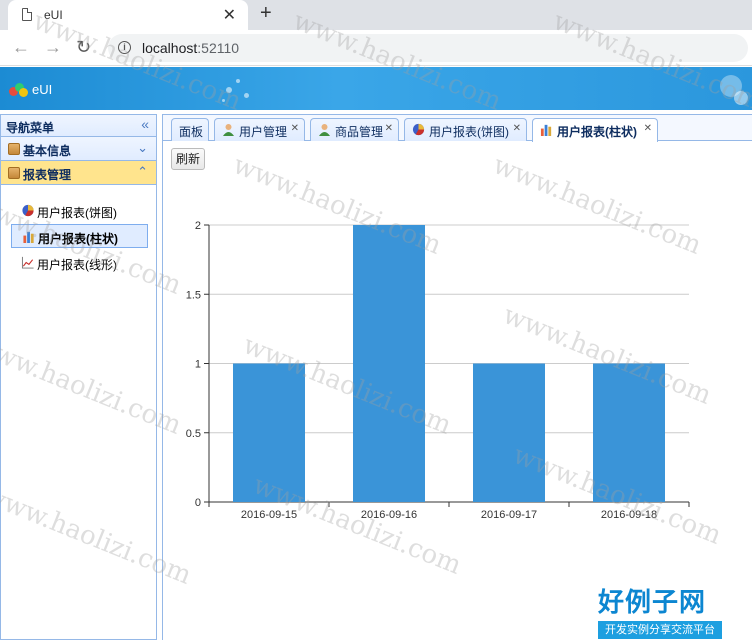 The height and width of the screenshot is (640, 752). I want to click on group-label: 基本信息, so click(47, 151).